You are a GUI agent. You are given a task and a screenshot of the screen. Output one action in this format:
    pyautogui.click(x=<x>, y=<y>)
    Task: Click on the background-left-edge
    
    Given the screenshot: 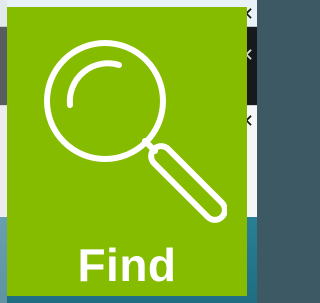 What is the action you would take?
    pyautogui.click(x=3, y=151)
    